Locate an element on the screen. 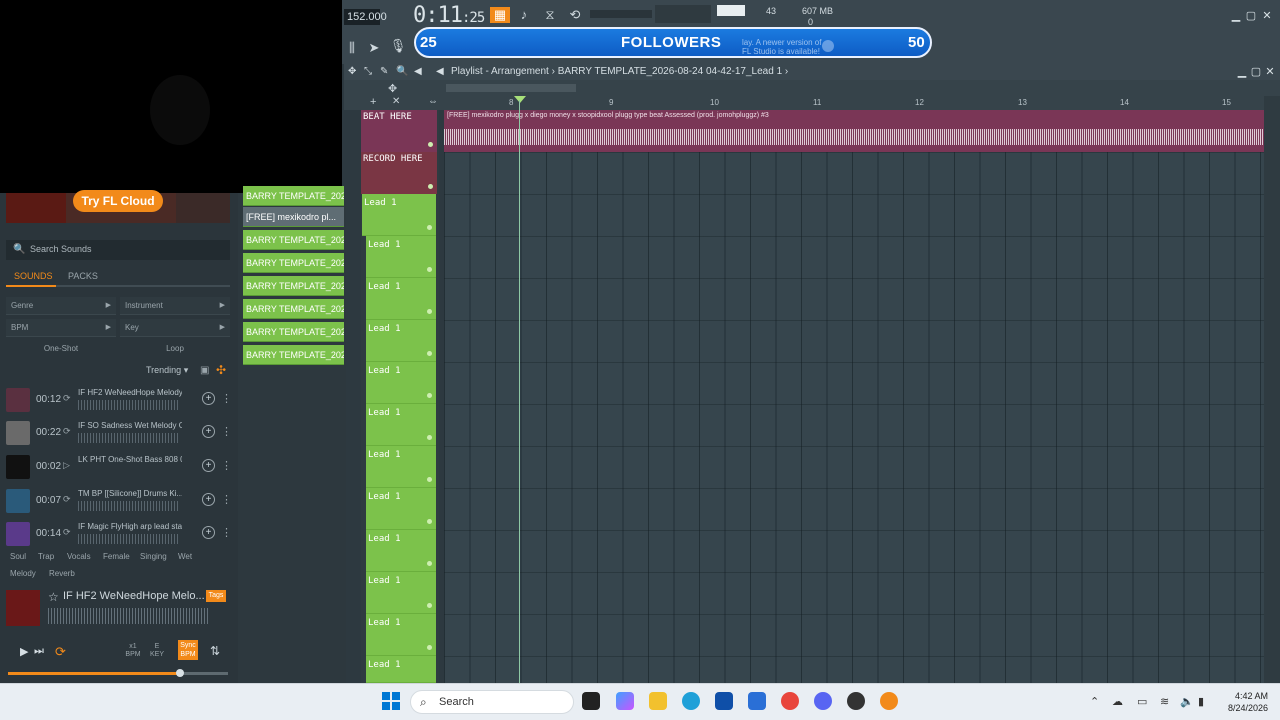  sound-item: 00:07 ⟳ TM BP [[Silicone]] Drums Ki... + ⋮ is located at coordinates (119, 502).